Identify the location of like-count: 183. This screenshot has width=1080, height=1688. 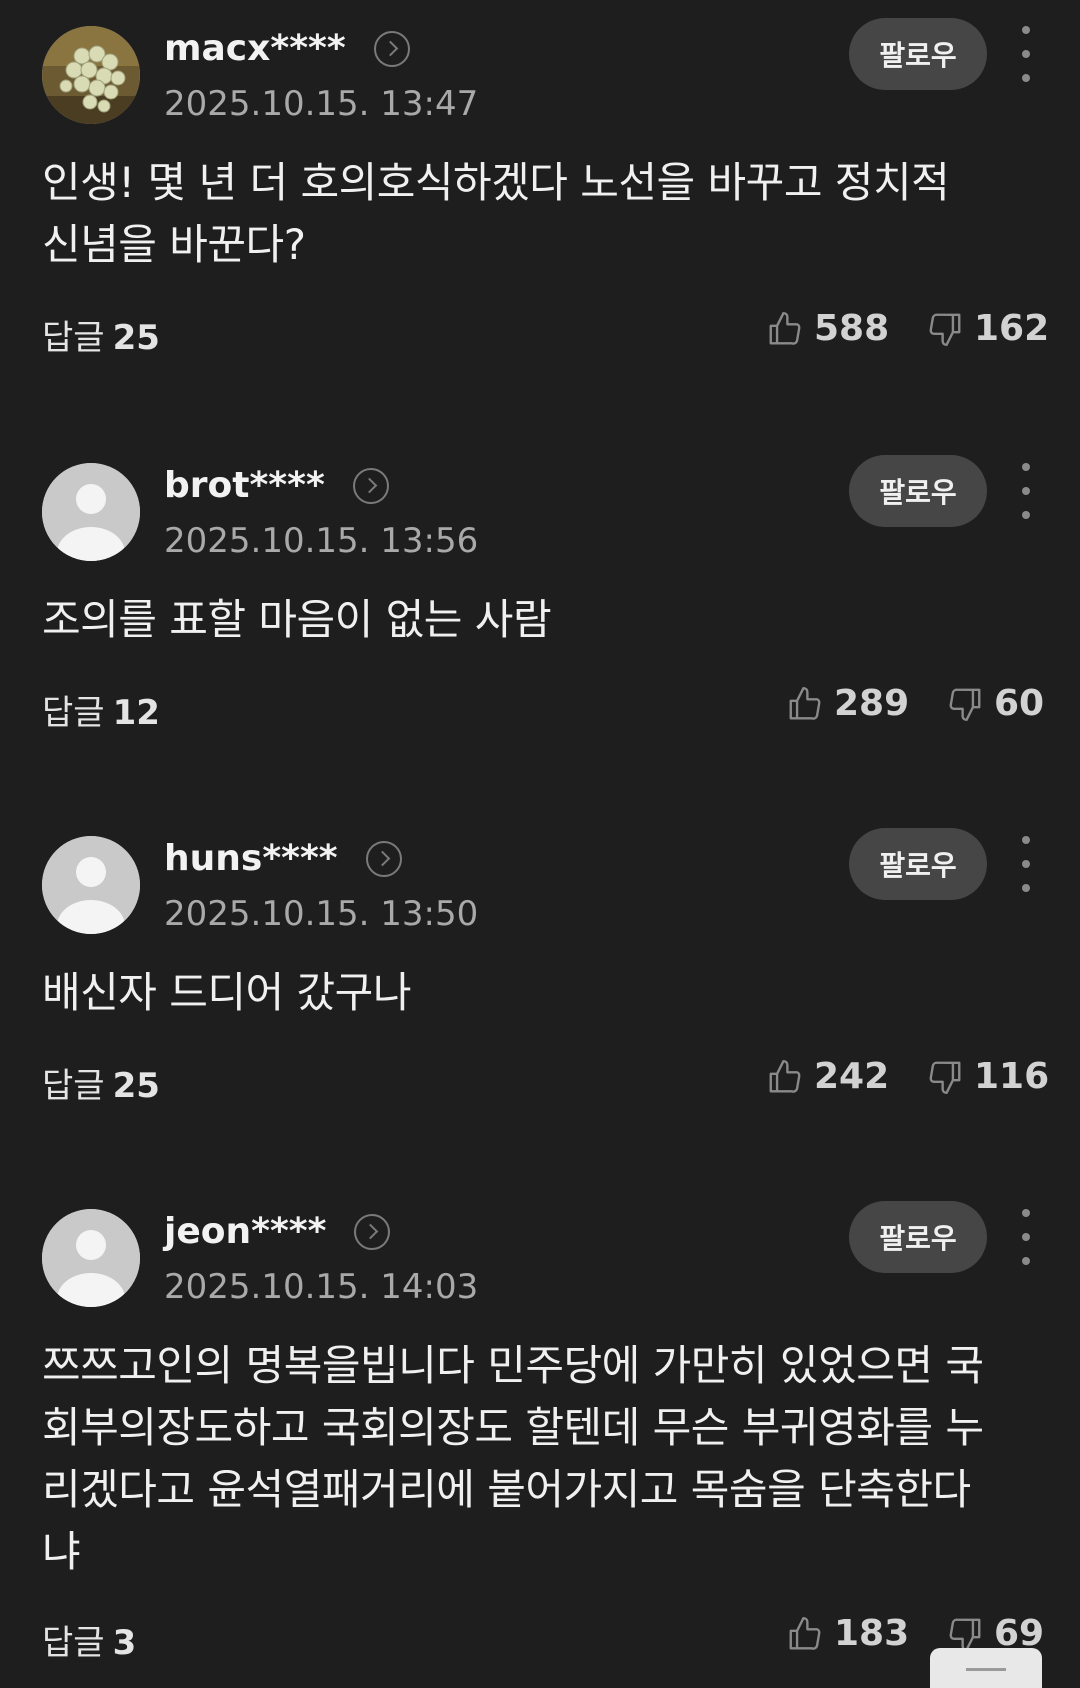
(872, 1633).